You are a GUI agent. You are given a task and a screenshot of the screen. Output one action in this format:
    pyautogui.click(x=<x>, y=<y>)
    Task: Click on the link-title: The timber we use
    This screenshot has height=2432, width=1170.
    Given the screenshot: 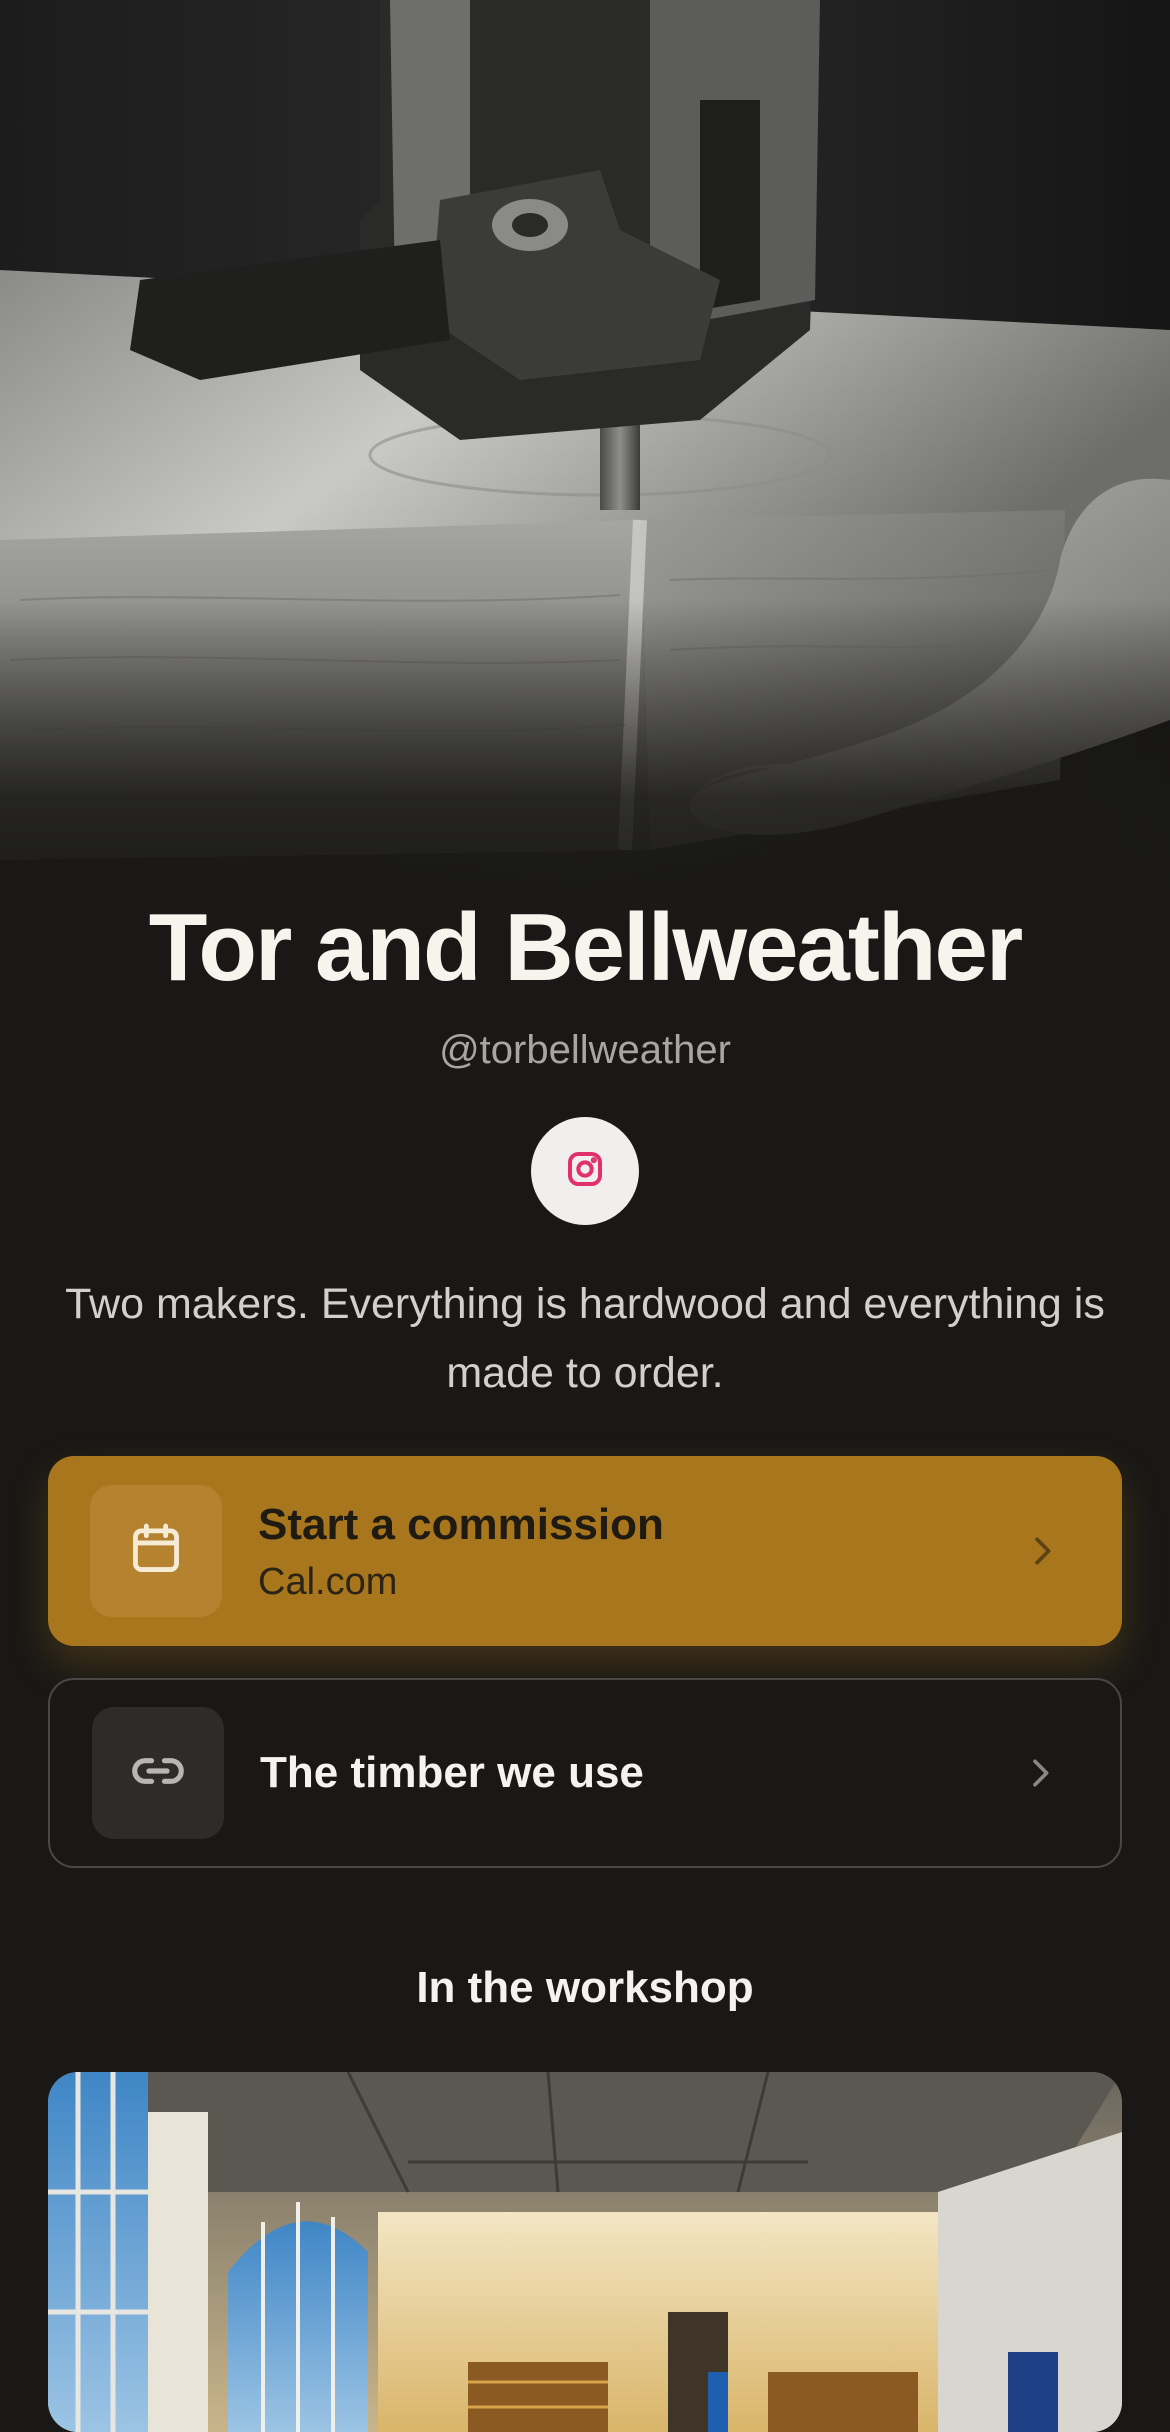 What is the action you would take?
    pyautogui.click(x=452, y=1772)
    